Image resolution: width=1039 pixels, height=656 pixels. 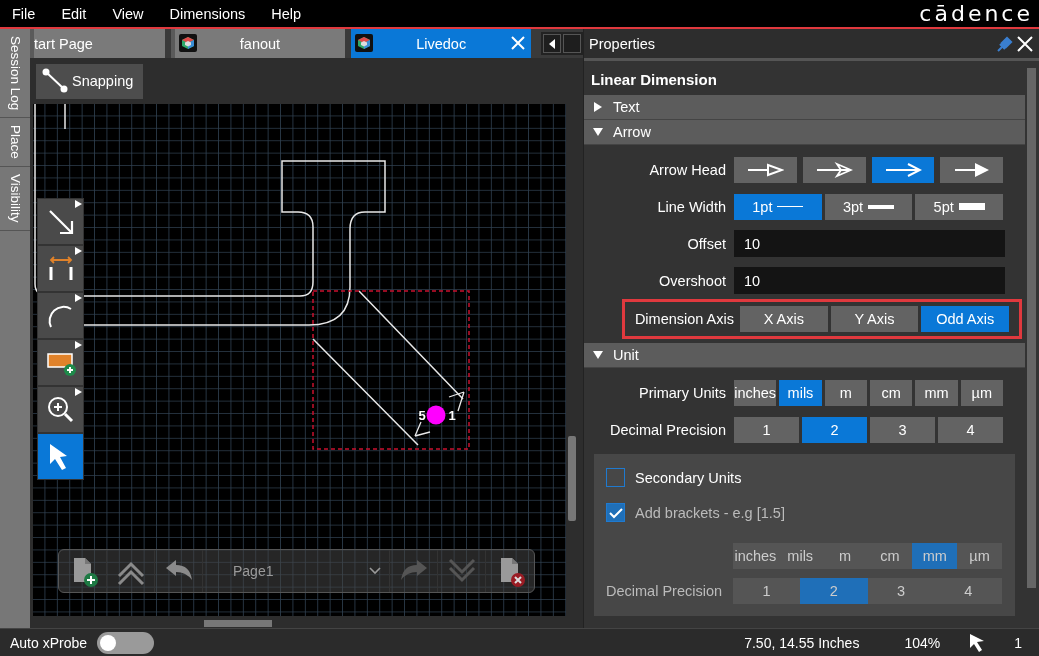 I want to click on open-arrow-icon, so click(x=902, y=169).